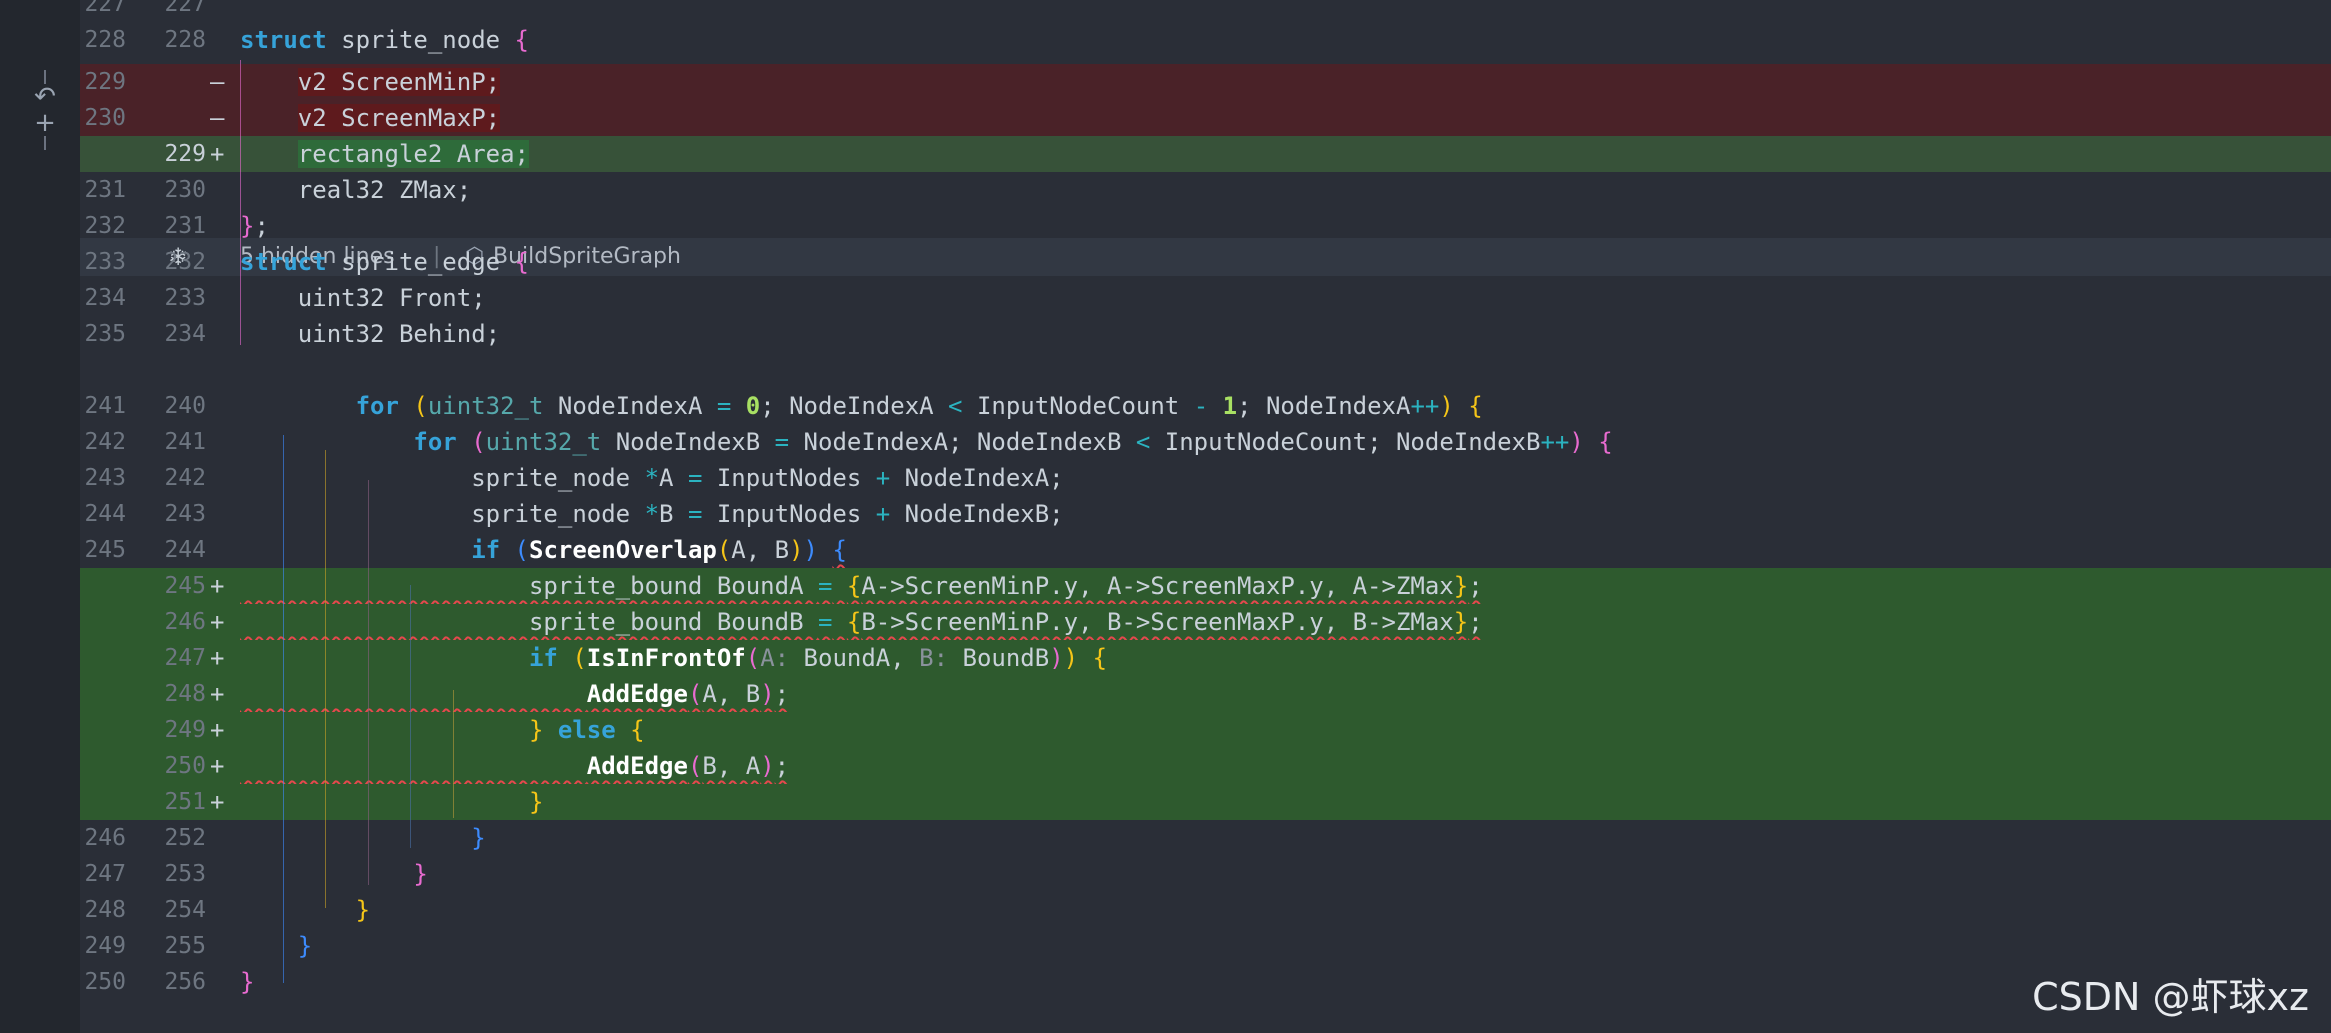 Image resolution: width=2331 pixels, height=1033 pixels. Describe the element at coordinates (363, 298) in the screenshot. I see `code-line: uint32 Front;` at that location.